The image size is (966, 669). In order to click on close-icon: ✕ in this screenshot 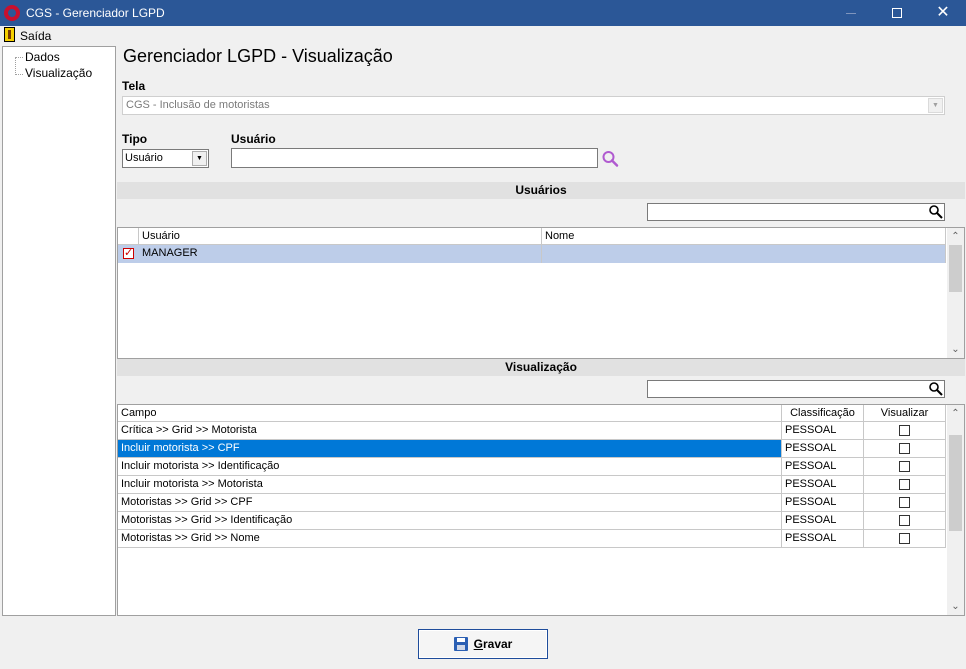, I will do `click(943, 12)`.